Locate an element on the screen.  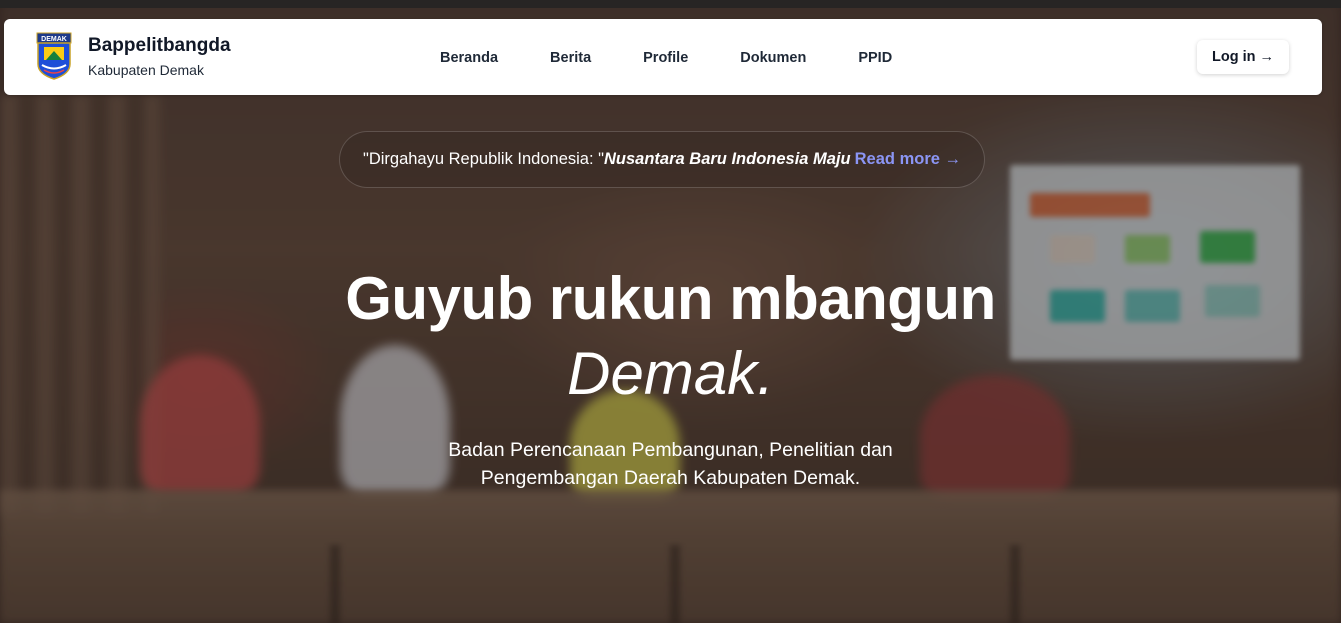
nav-item-beranda: Beranda is located at coordinates (469, 58).